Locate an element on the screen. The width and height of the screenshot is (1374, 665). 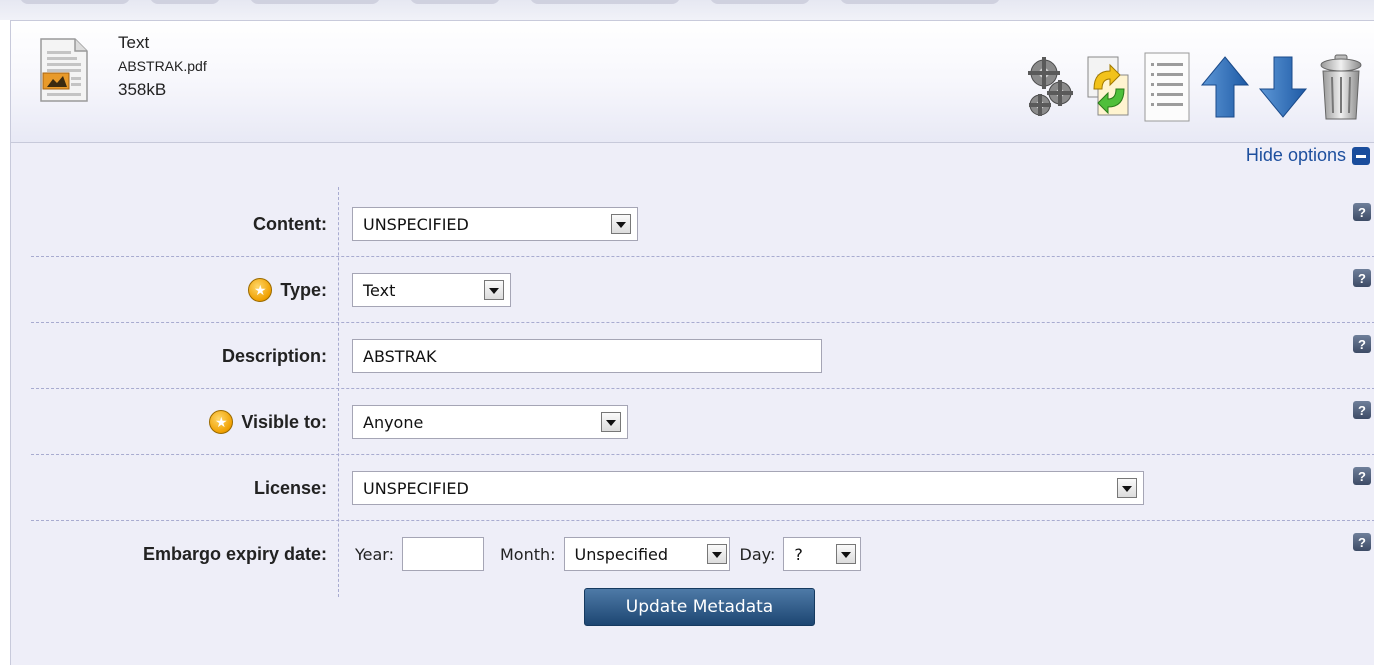
day-label: Day: is located at coordinates (757, 554).